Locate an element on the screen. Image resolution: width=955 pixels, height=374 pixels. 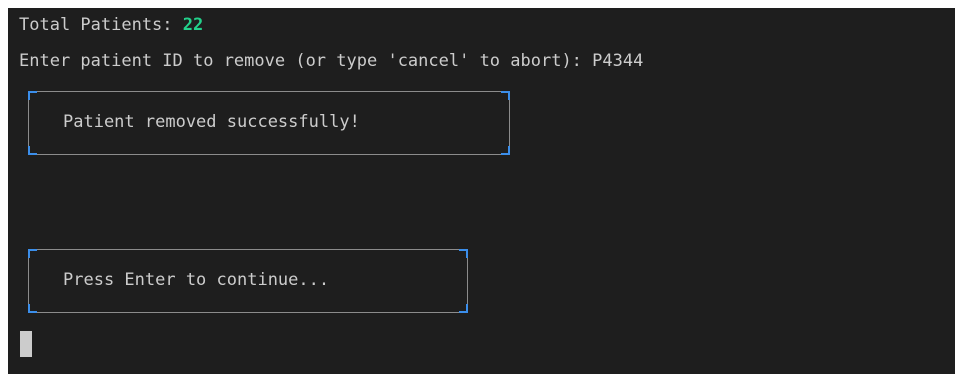
terminal-cursor is located at coordinates (26, 344).